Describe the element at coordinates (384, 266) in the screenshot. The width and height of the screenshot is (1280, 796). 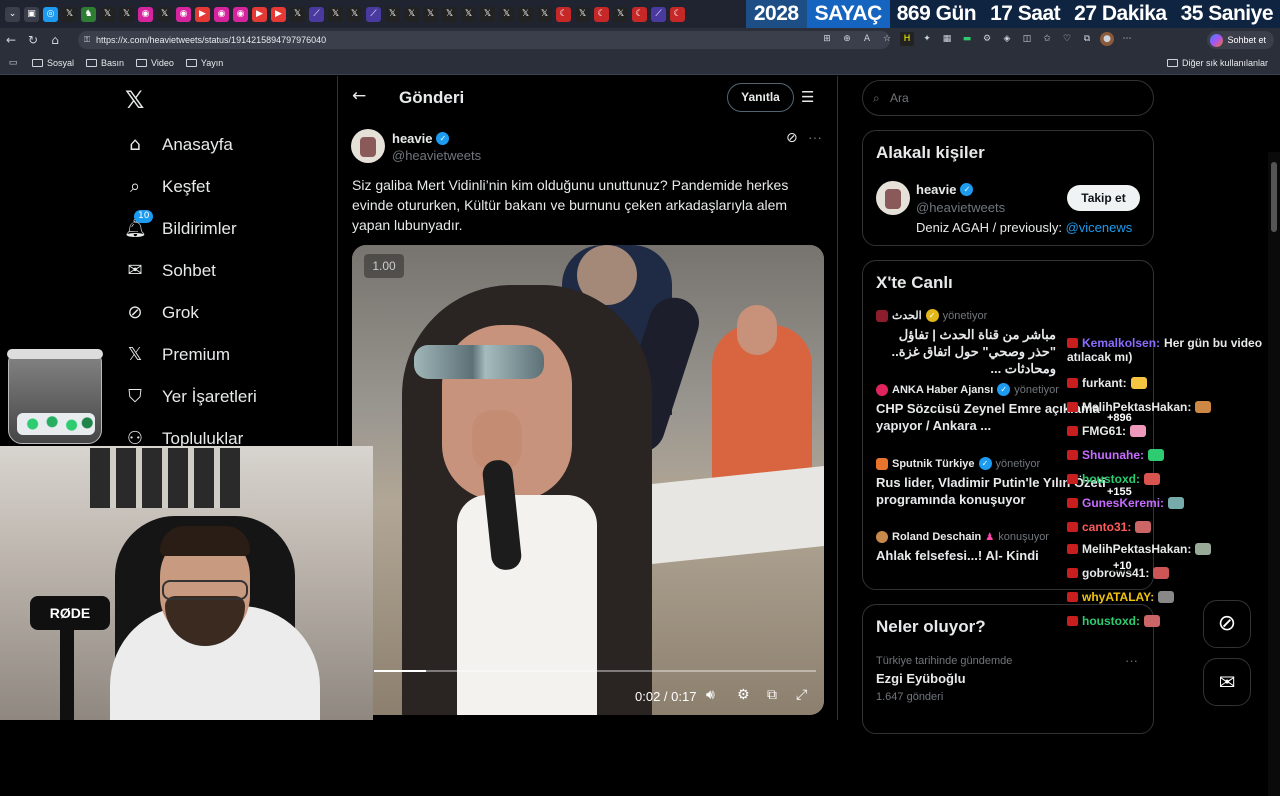
I see `playback-speed: 1.00` at that location.